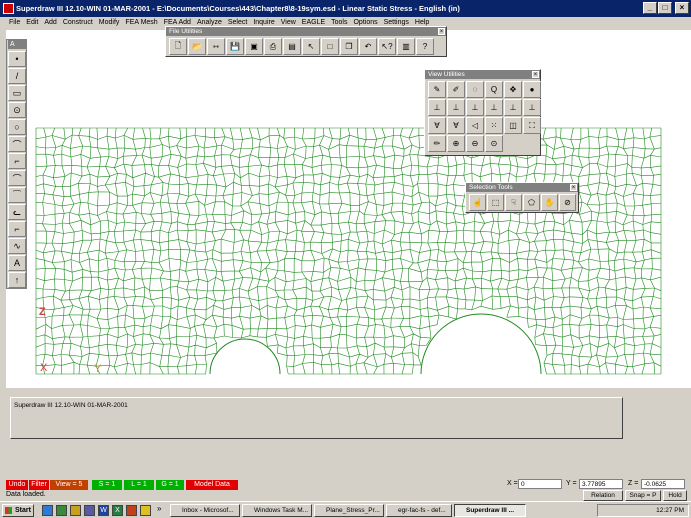  What do you see at coordinates (145, 510) in the screenshot?
I see `app-shortcut-icon` at bounding box center [145, 510].